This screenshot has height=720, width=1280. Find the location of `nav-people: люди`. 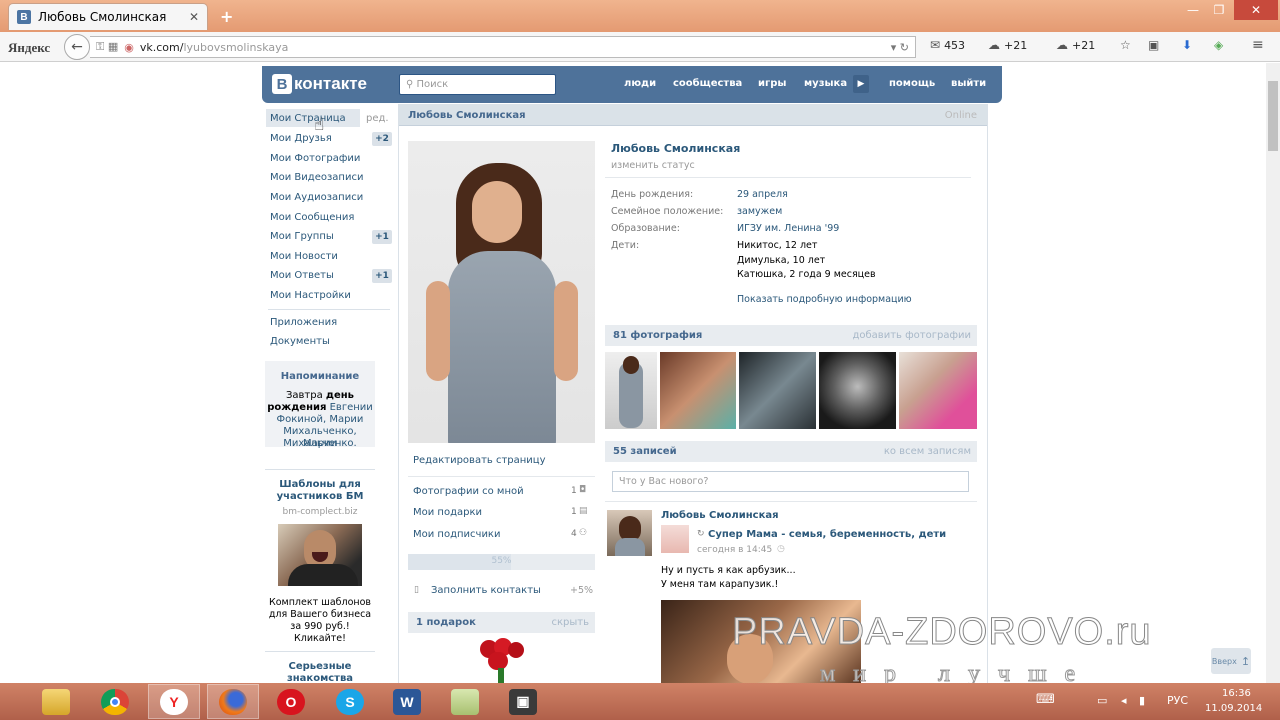

nav-people: люди is located at coordinates (640, 83).